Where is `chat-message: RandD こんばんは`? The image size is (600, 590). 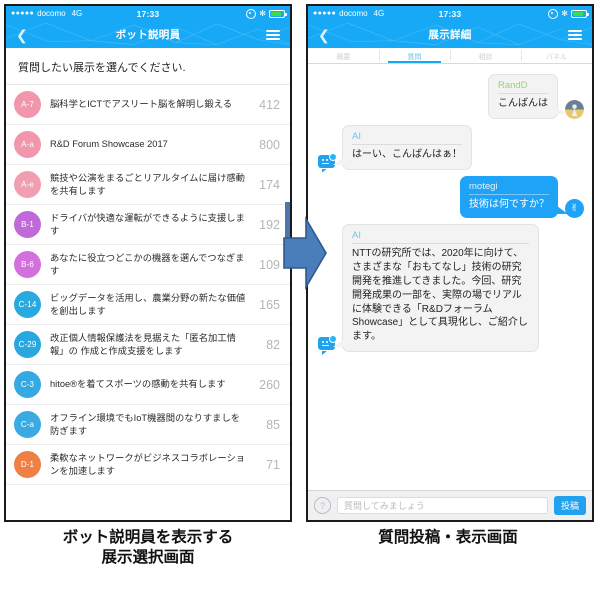
chat-message: RandD こんばんは is located at coordinates (450, 96).